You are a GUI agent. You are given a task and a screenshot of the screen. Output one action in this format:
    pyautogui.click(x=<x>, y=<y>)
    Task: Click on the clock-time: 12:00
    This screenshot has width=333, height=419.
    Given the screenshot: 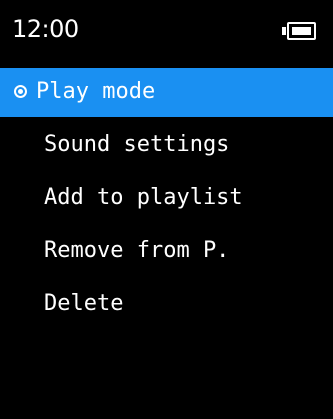 What is the action you would take?
    pyautogui.click(x=45, y=29)
    